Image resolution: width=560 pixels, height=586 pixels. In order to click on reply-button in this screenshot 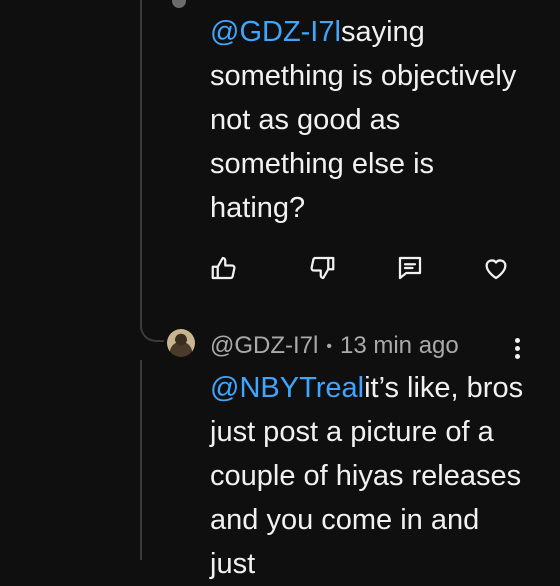, I will do `click(410, 268)`.